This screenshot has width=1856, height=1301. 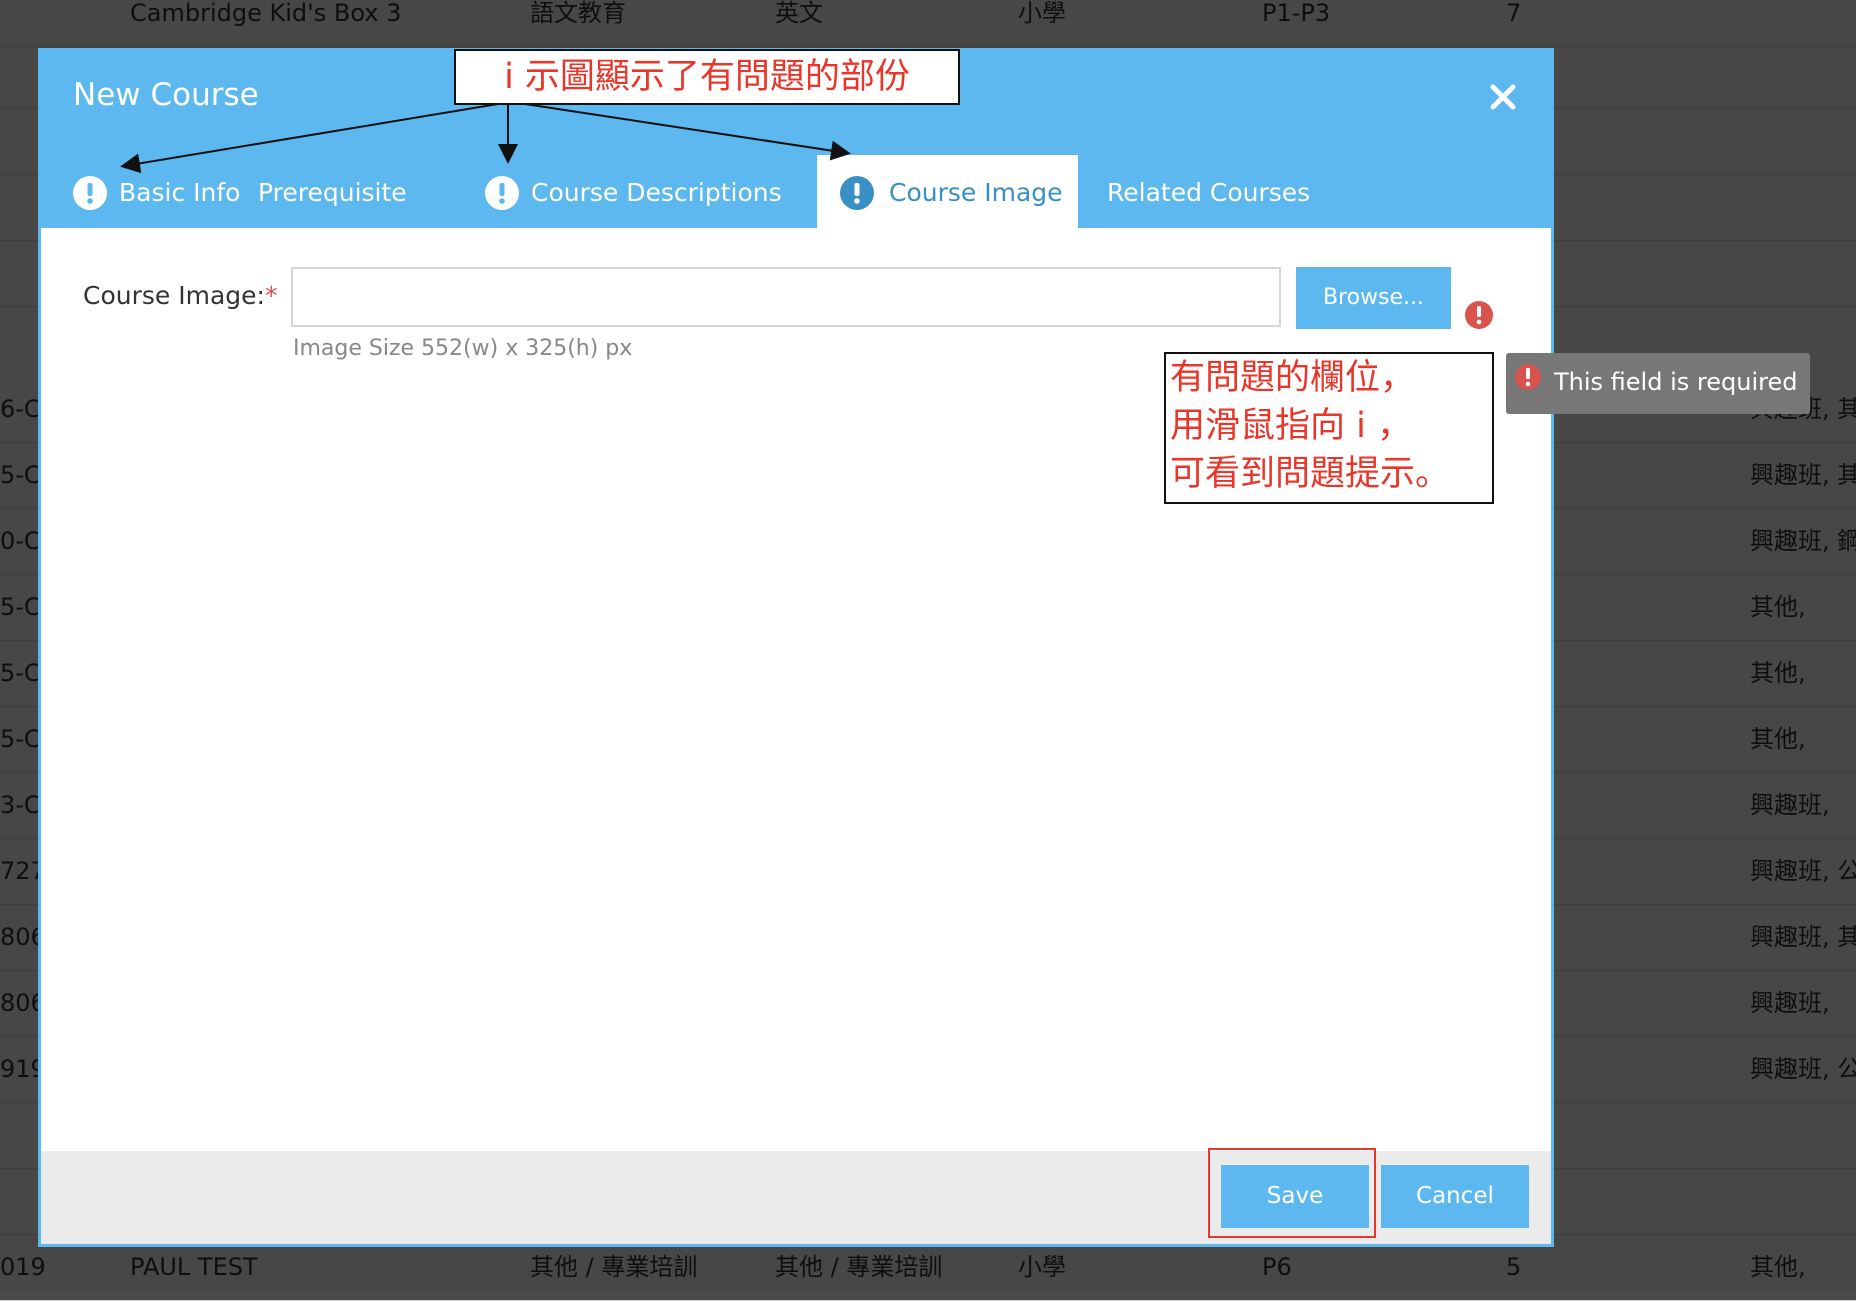 What do you see at coordinates (1310, 474) in the screenshot?
I see `annotation-line: 可看到問題提示。` at bounding box center [1310, 474].